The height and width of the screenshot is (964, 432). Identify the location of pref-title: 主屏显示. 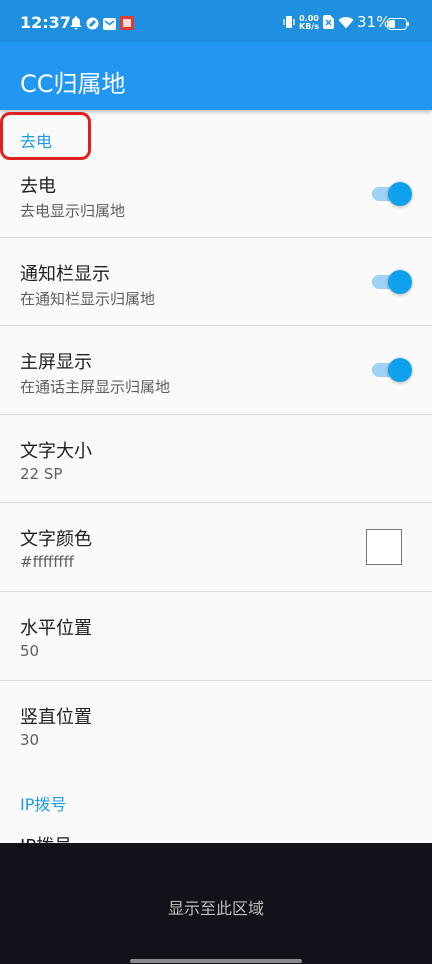
(56, 362).